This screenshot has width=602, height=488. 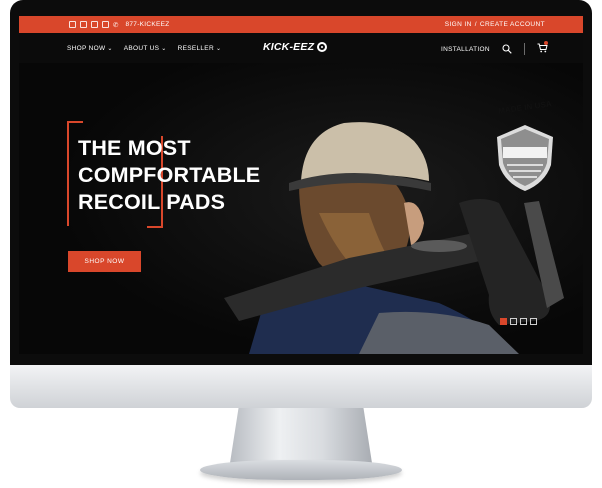 I want to click on made-in-usa-badge: MADE IN USA, so click(x=525, y=111).